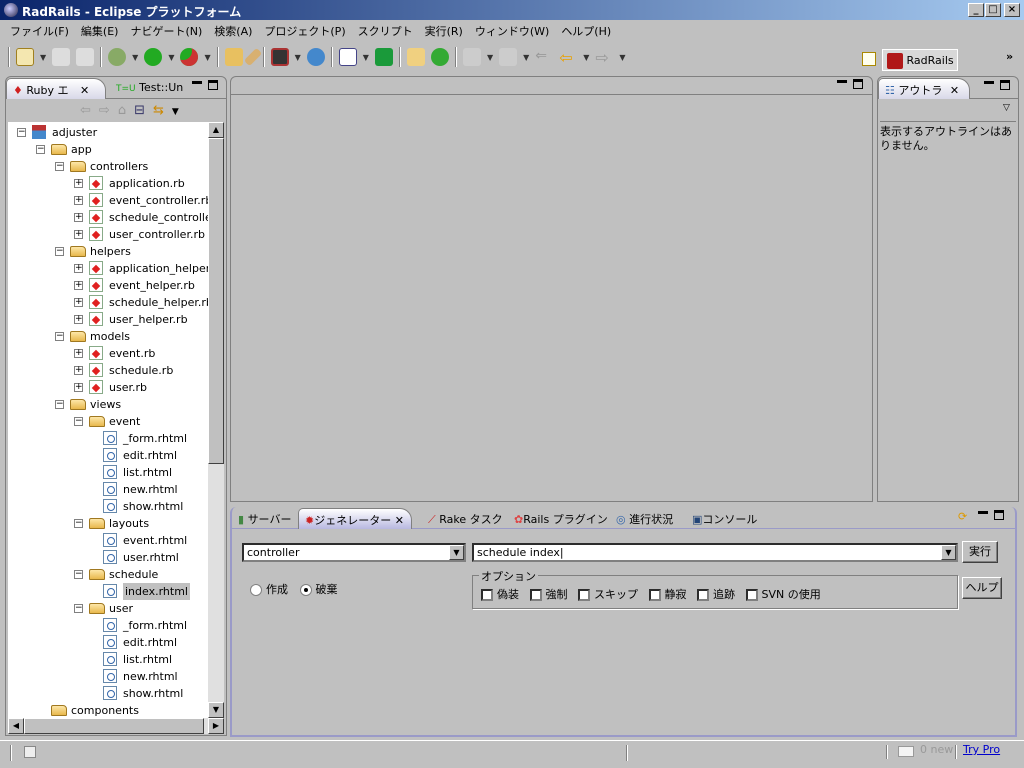  Describe the element at coordinates (108, 472) in the screenshot. I see `tree-item: list.rhtml` at that location.